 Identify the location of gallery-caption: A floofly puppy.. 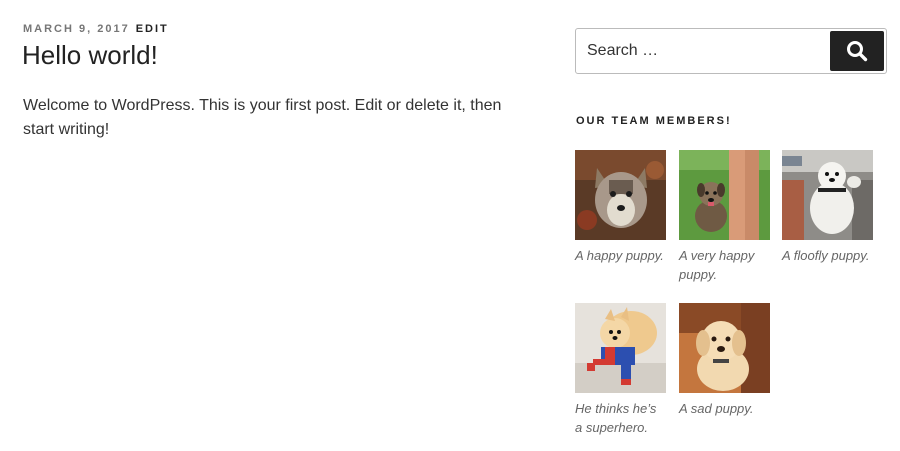
(826, 255).